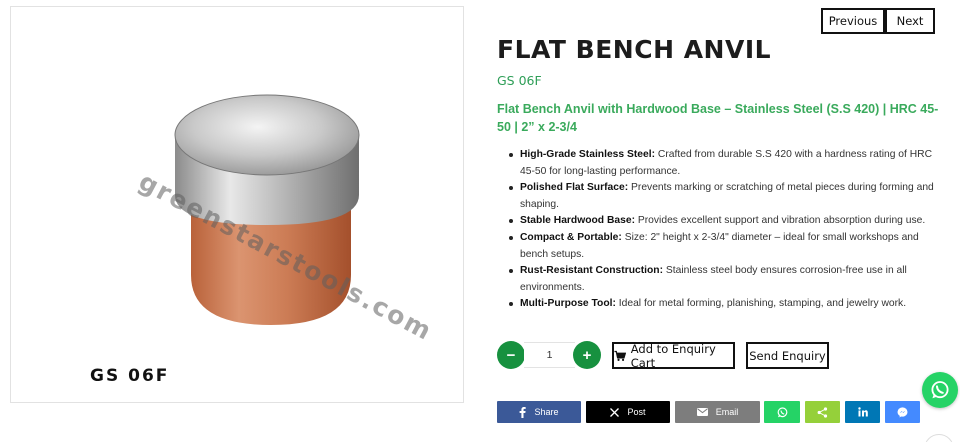 This screenshot has width=960, height=442. What do you see at coordinates (910, 21) in the screenshot?
I see `next-button: Next` at bounding box center [910, 21].